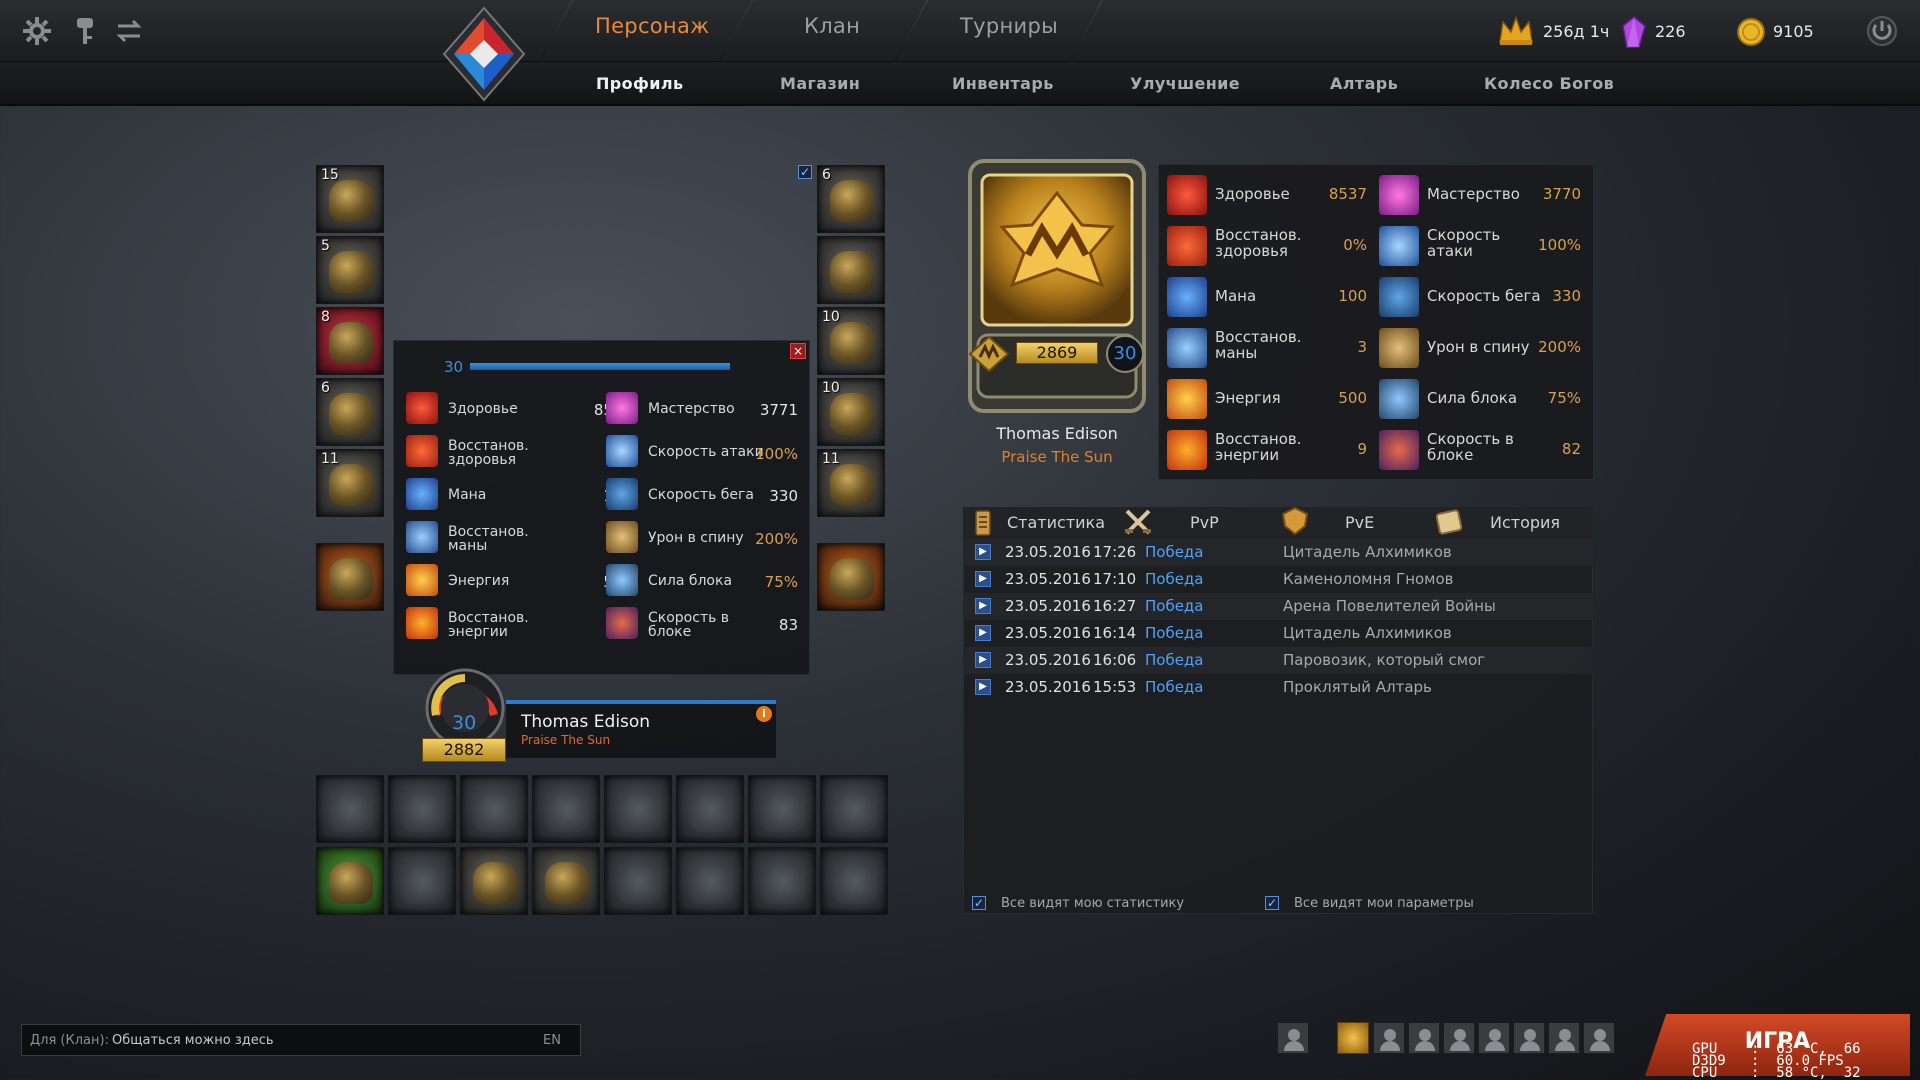 Image resolution: width=1920 pixels, height=1080 pixels. Describe the element at coordinates (1187, 297) in the screenshot. I see `mana-icon` at that location.